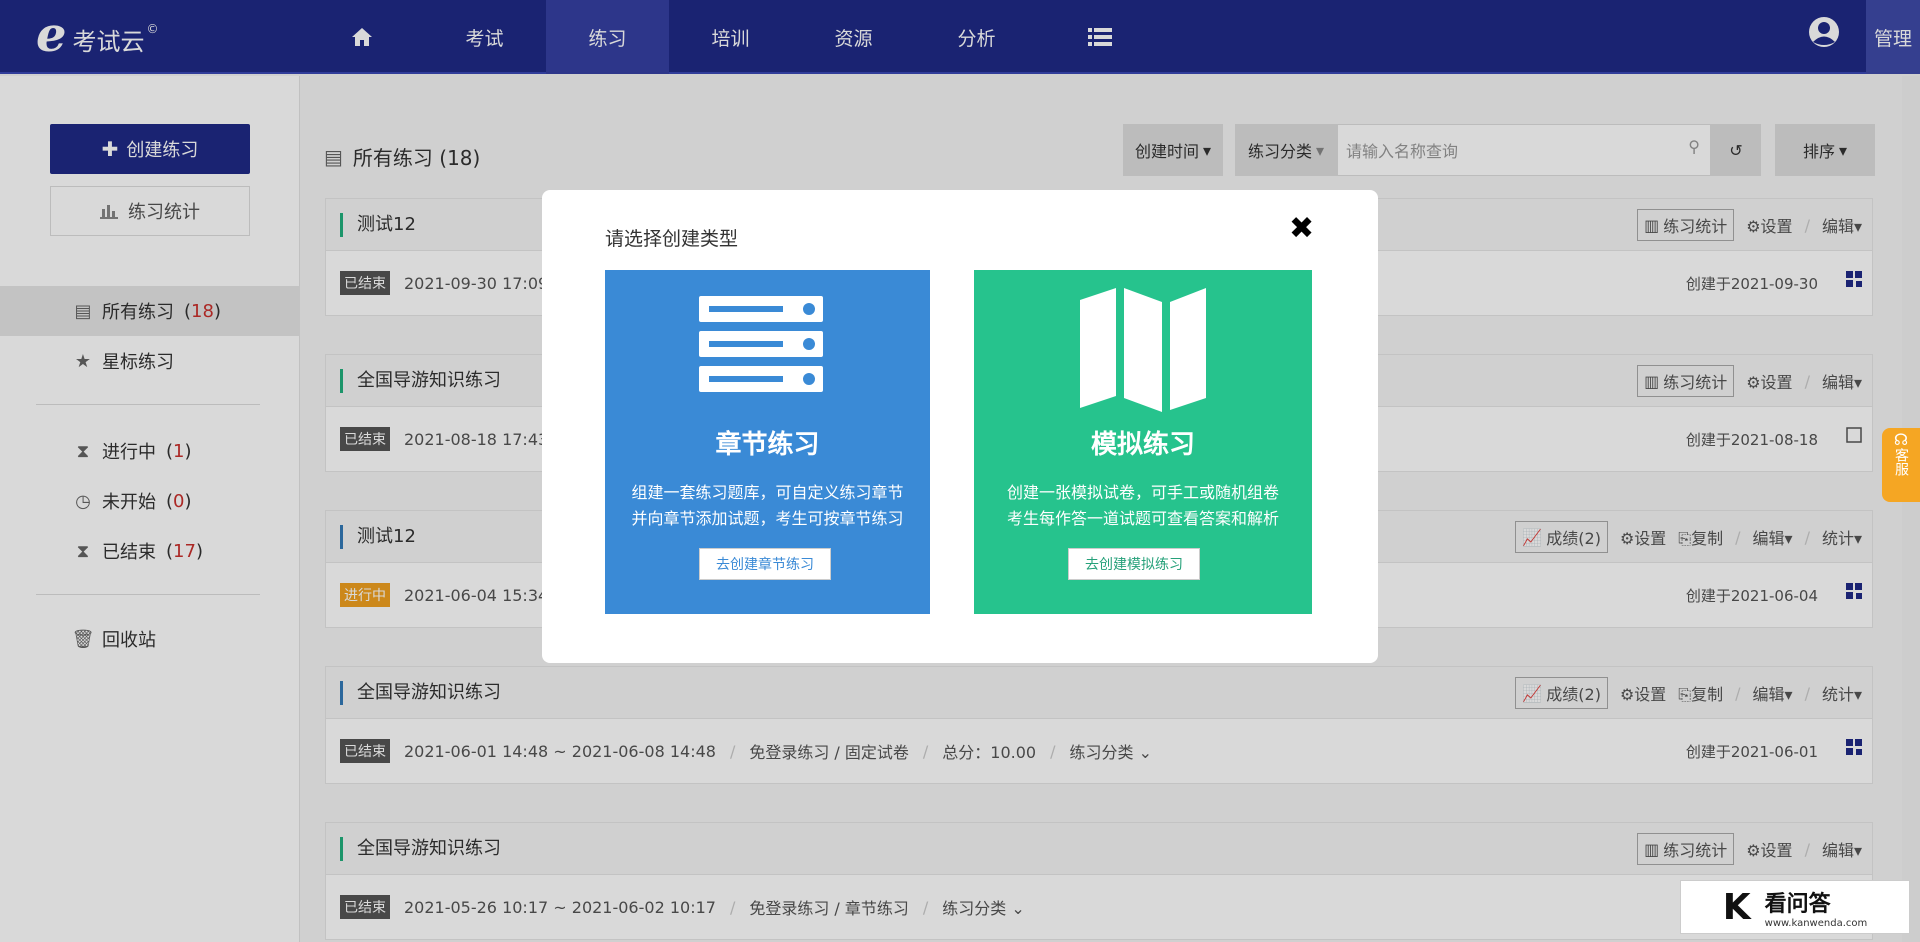 The image size is (1920, 942). I want to click on watermark: K 看问答 www.kanwenda.com, so click(1795, 907).